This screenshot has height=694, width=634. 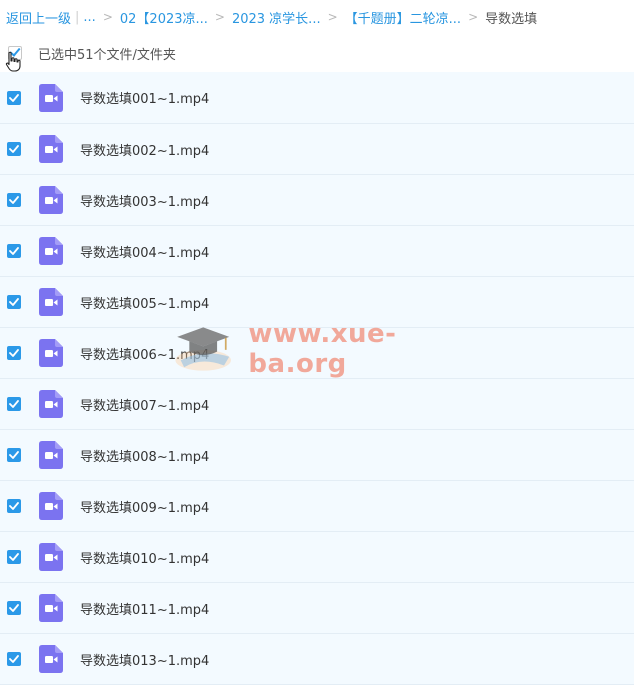 What do you see at coordinates (317, 506) in the screenshot?
I see `file-row: 导数选填009~1.mp4` at bounding box center [317, 506].